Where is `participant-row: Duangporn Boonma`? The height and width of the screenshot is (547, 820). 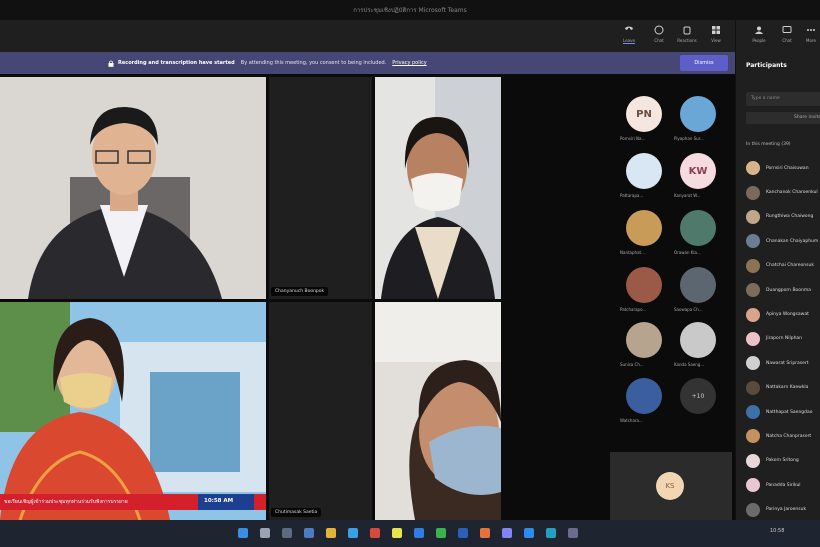
participant-row: Duangporn Boonma is located at coordinates (782, 290).